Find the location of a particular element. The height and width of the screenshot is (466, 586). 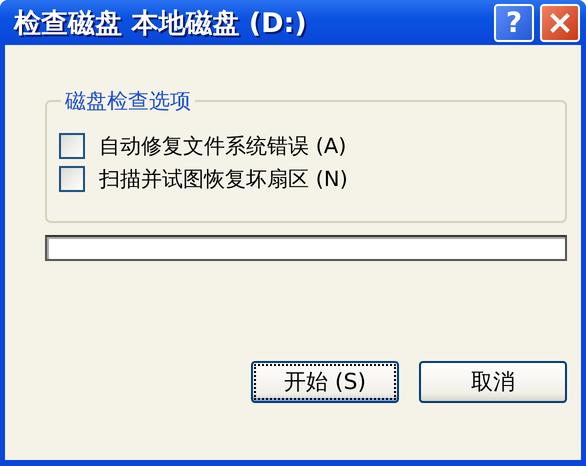

dialog-button: 取消 is located at coordinates (493, 382).